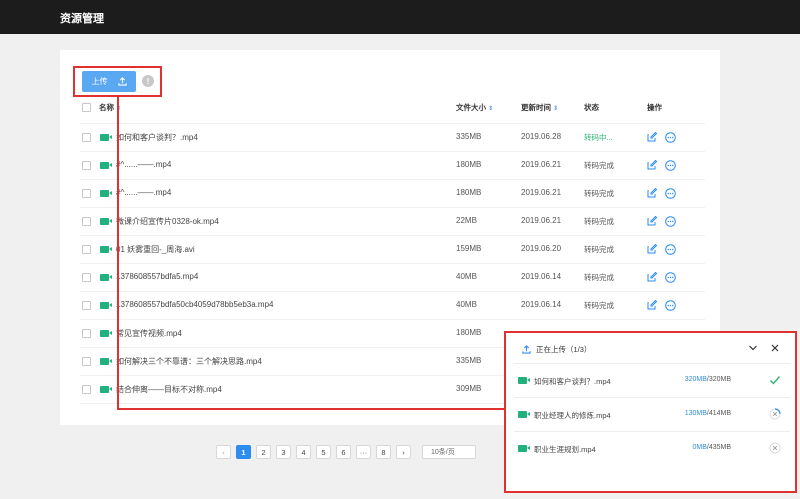 Image resolution: width=800 pixels, height=499 pixels. Describe the element at coordinates (117, 81) in the screenshot. I see `upload-highlight-box` at that location.